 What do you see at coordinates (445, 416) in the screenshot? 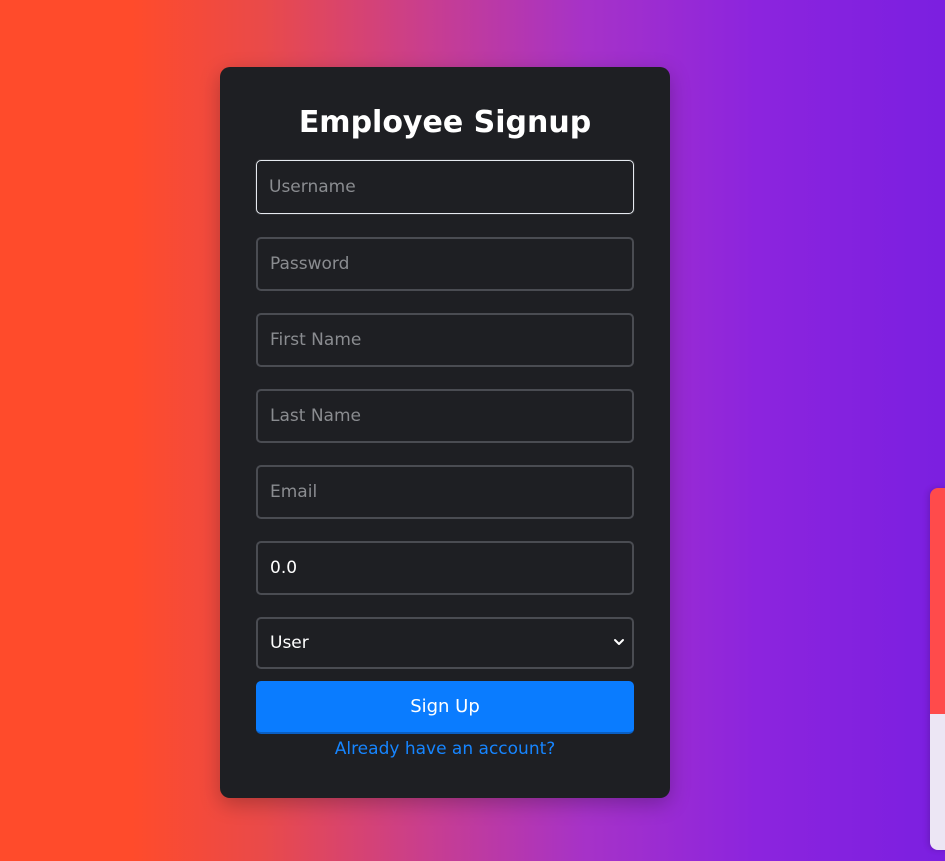
I see `last-name-input` at bounding box center [445, 416].